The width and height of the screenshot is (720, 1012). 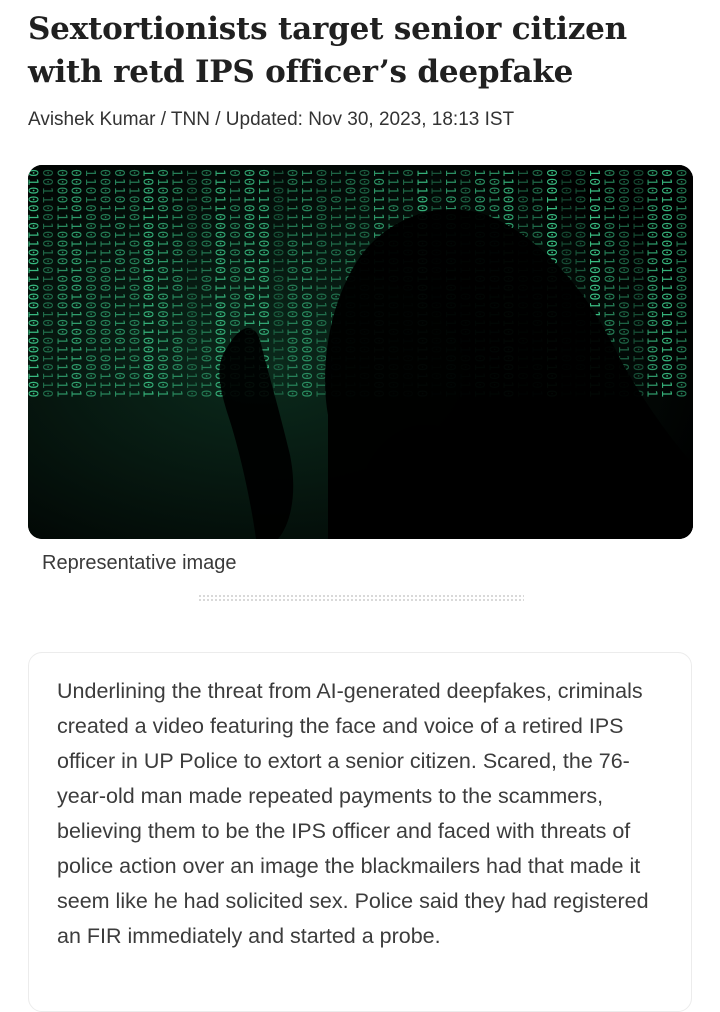 I want to click on svg-text: 10001100000100010110000001, so click(x=147, y=284).